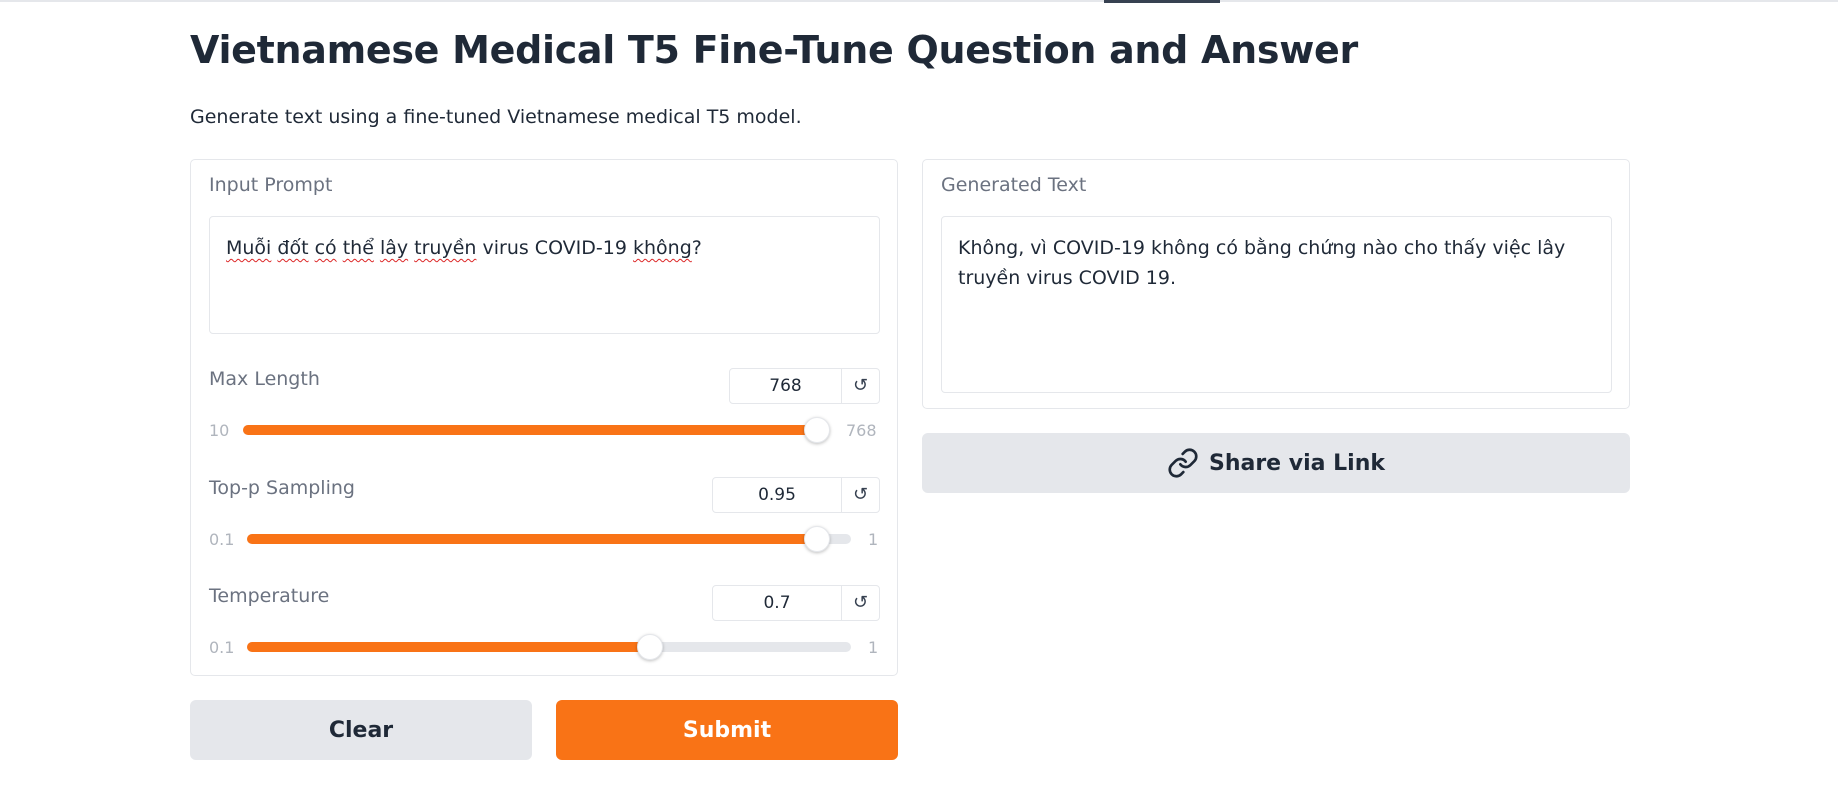  I want to click on prompt-word: Muỗi, so click(249, 248).